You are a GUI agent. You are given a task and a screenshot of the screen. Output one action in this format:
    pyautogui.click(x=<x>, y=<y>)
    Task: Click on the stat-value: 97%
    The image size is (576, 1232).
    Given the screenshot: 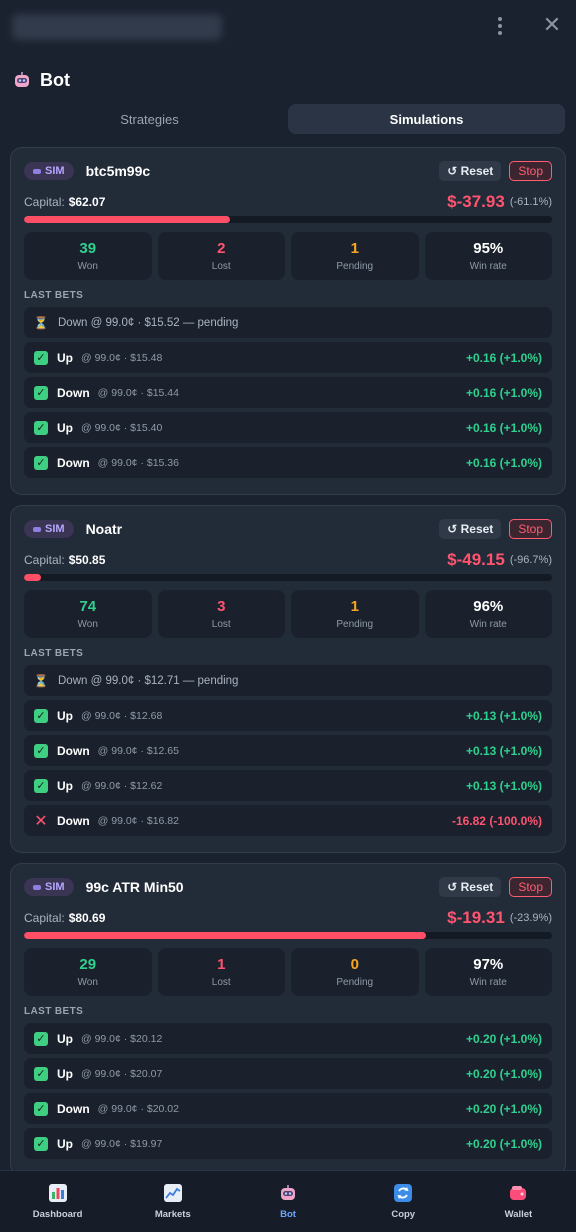 What is the action you would take?
    pyautogui.click(x=488, y=964)
    